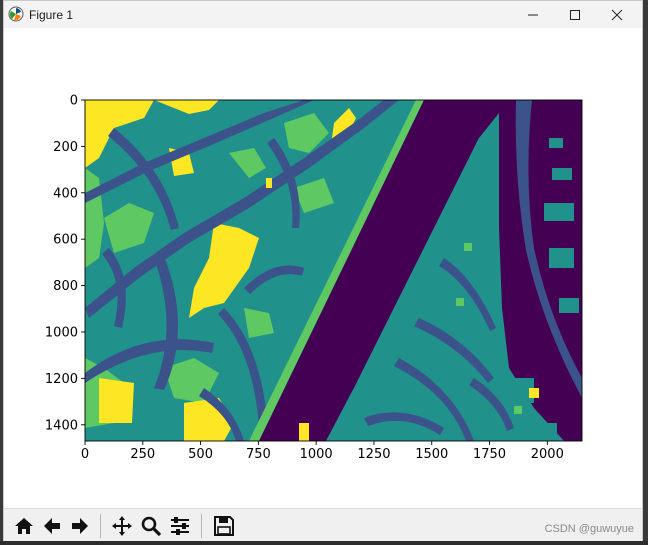  What do you see at coordinates (142, 454) in the screenshot?
I see `x-tick-label: 250` at bounding box center [142, 454].